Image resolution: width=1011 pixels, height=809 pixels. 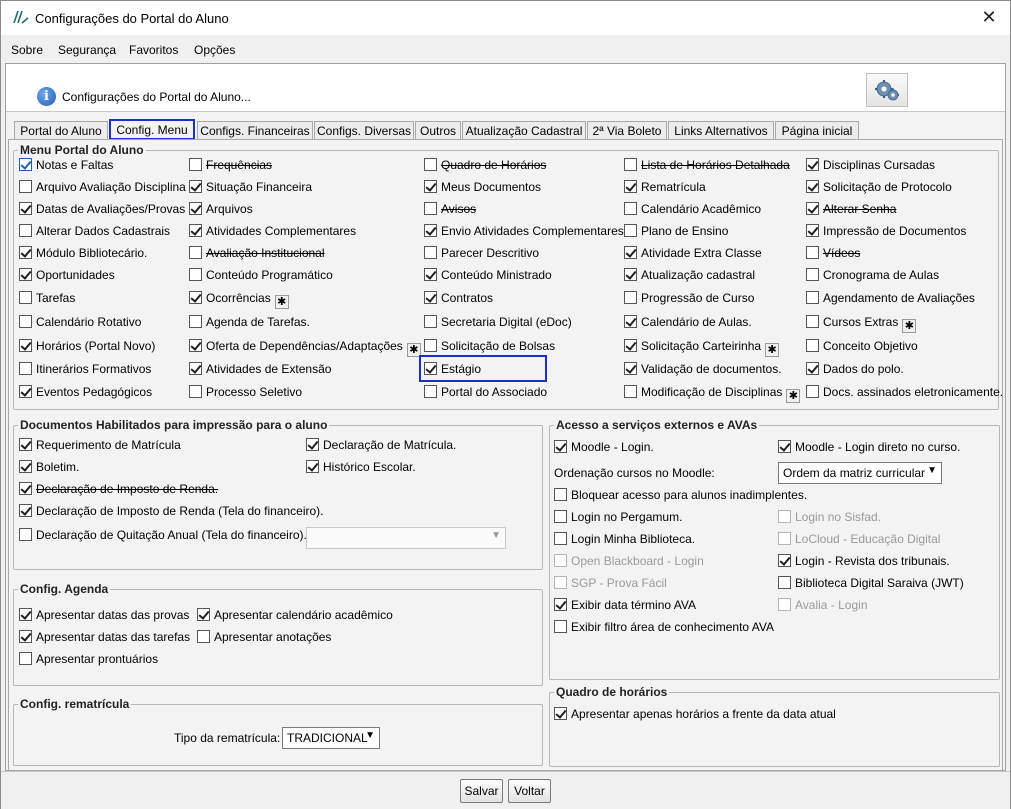 What do you see at coordinates (331, 738) in the screenshot?
I see `rematricula-type-combo: TRADICIONAL ▼` at bounding box center [331, 738].